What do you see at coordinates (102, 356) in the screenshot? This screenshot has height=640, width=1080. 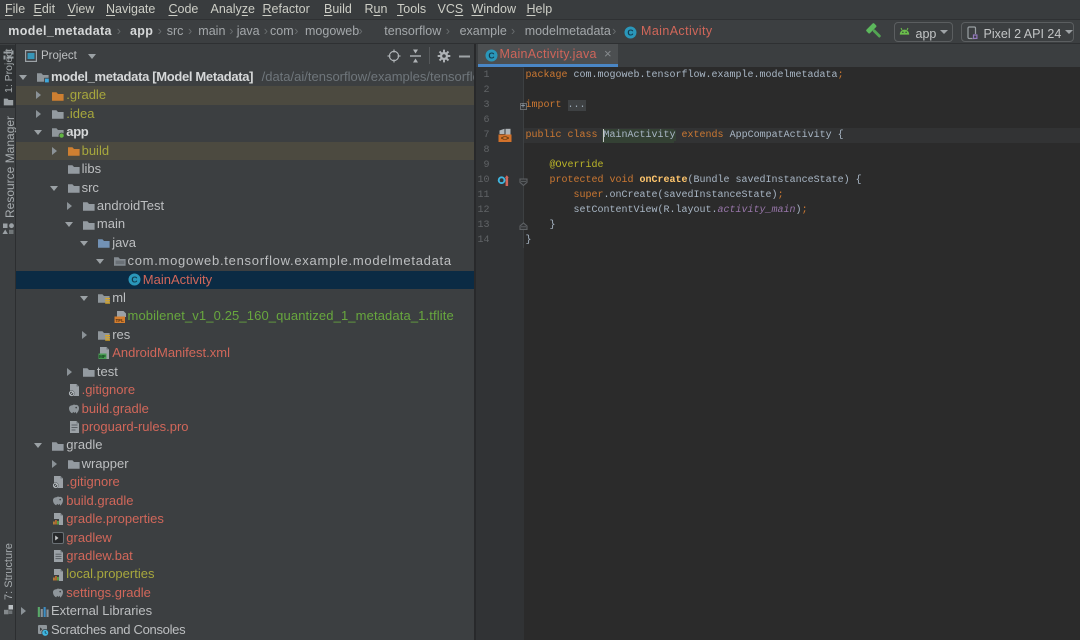 I see `svg-text: MF` at bounding box center [102, 356].